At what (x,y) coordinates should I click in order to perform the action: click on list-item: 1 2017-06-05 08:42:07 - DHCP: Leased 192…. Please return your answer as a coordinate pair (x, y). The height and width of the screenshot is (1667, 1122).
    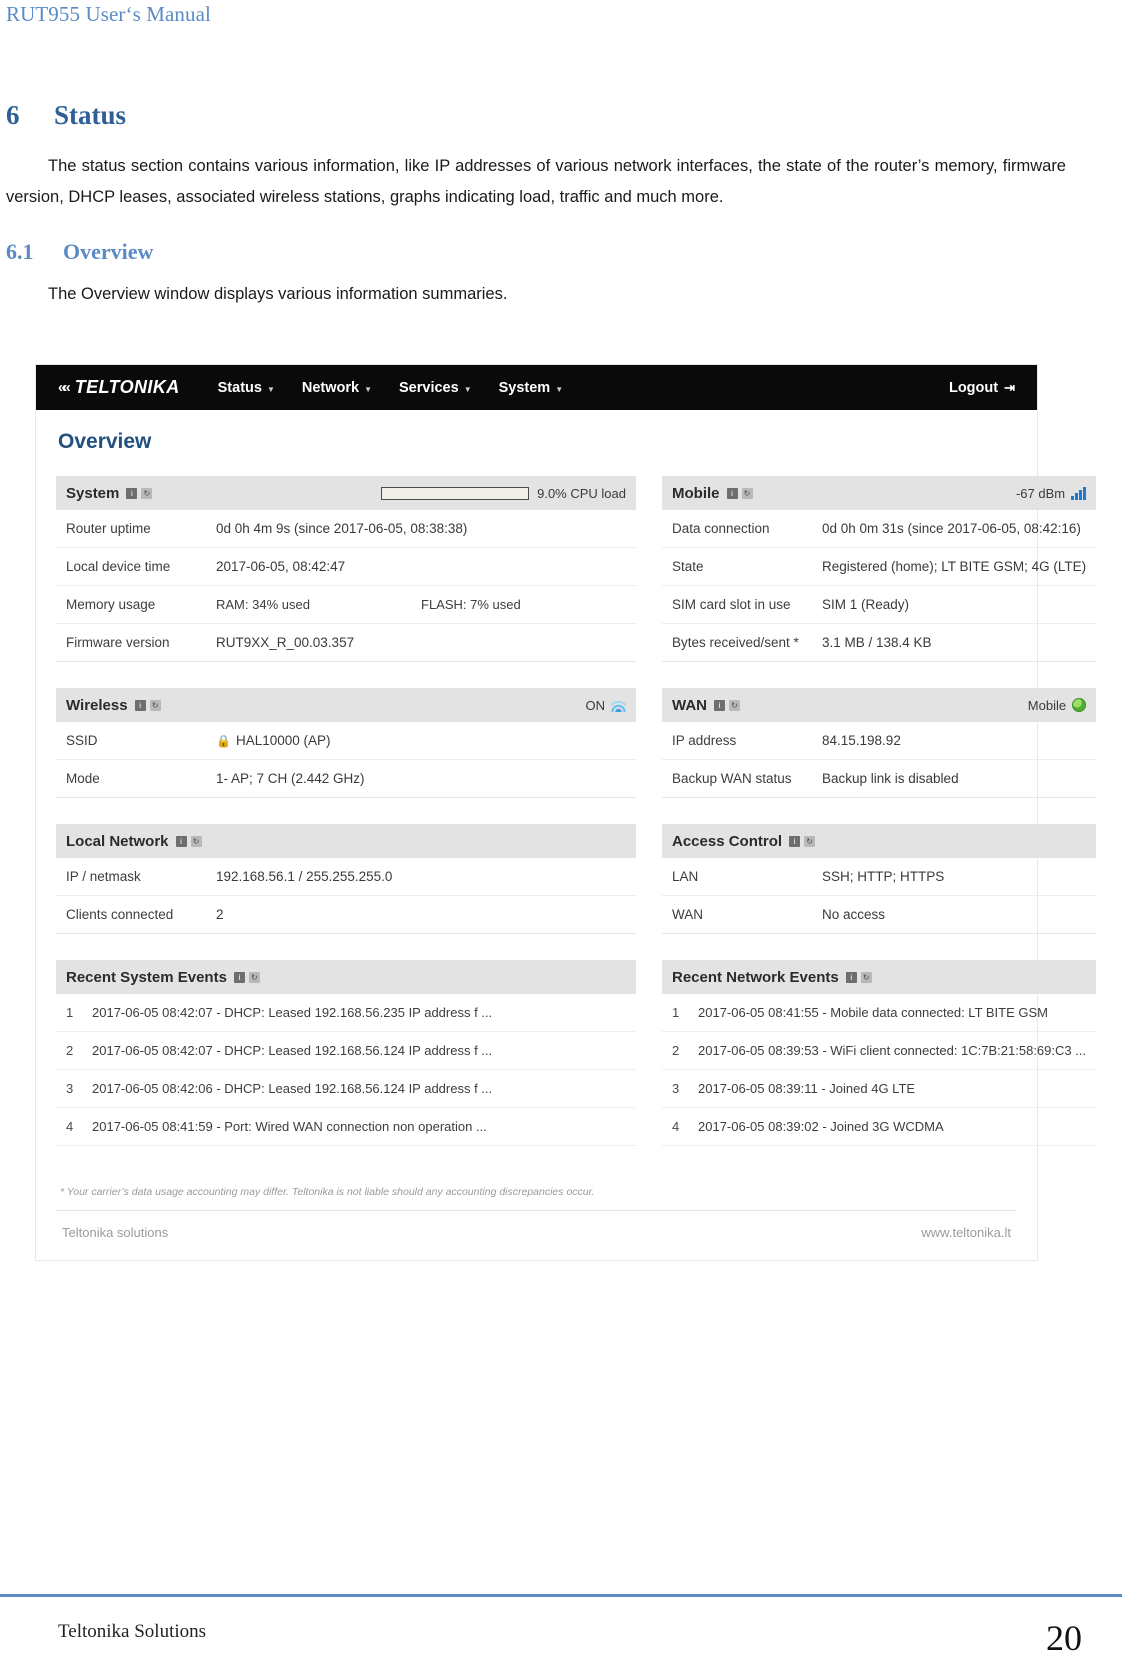
    Looking at the image, I should click on (346, 1013).